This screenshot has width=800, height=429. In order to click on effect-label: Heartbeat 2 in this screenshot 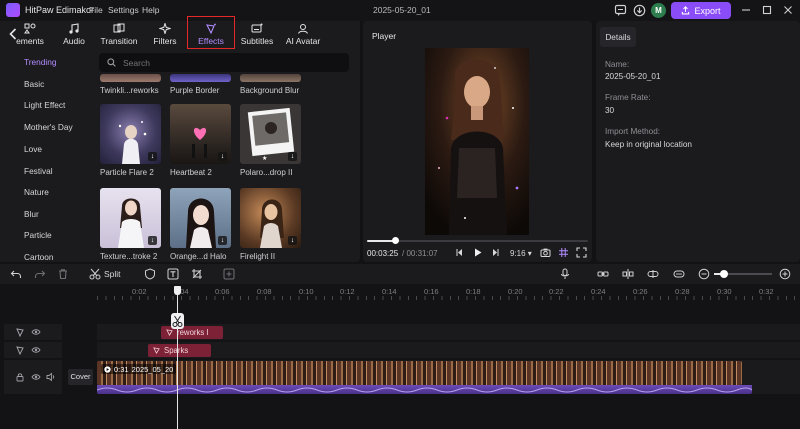, I will do `click(191, 172)`.